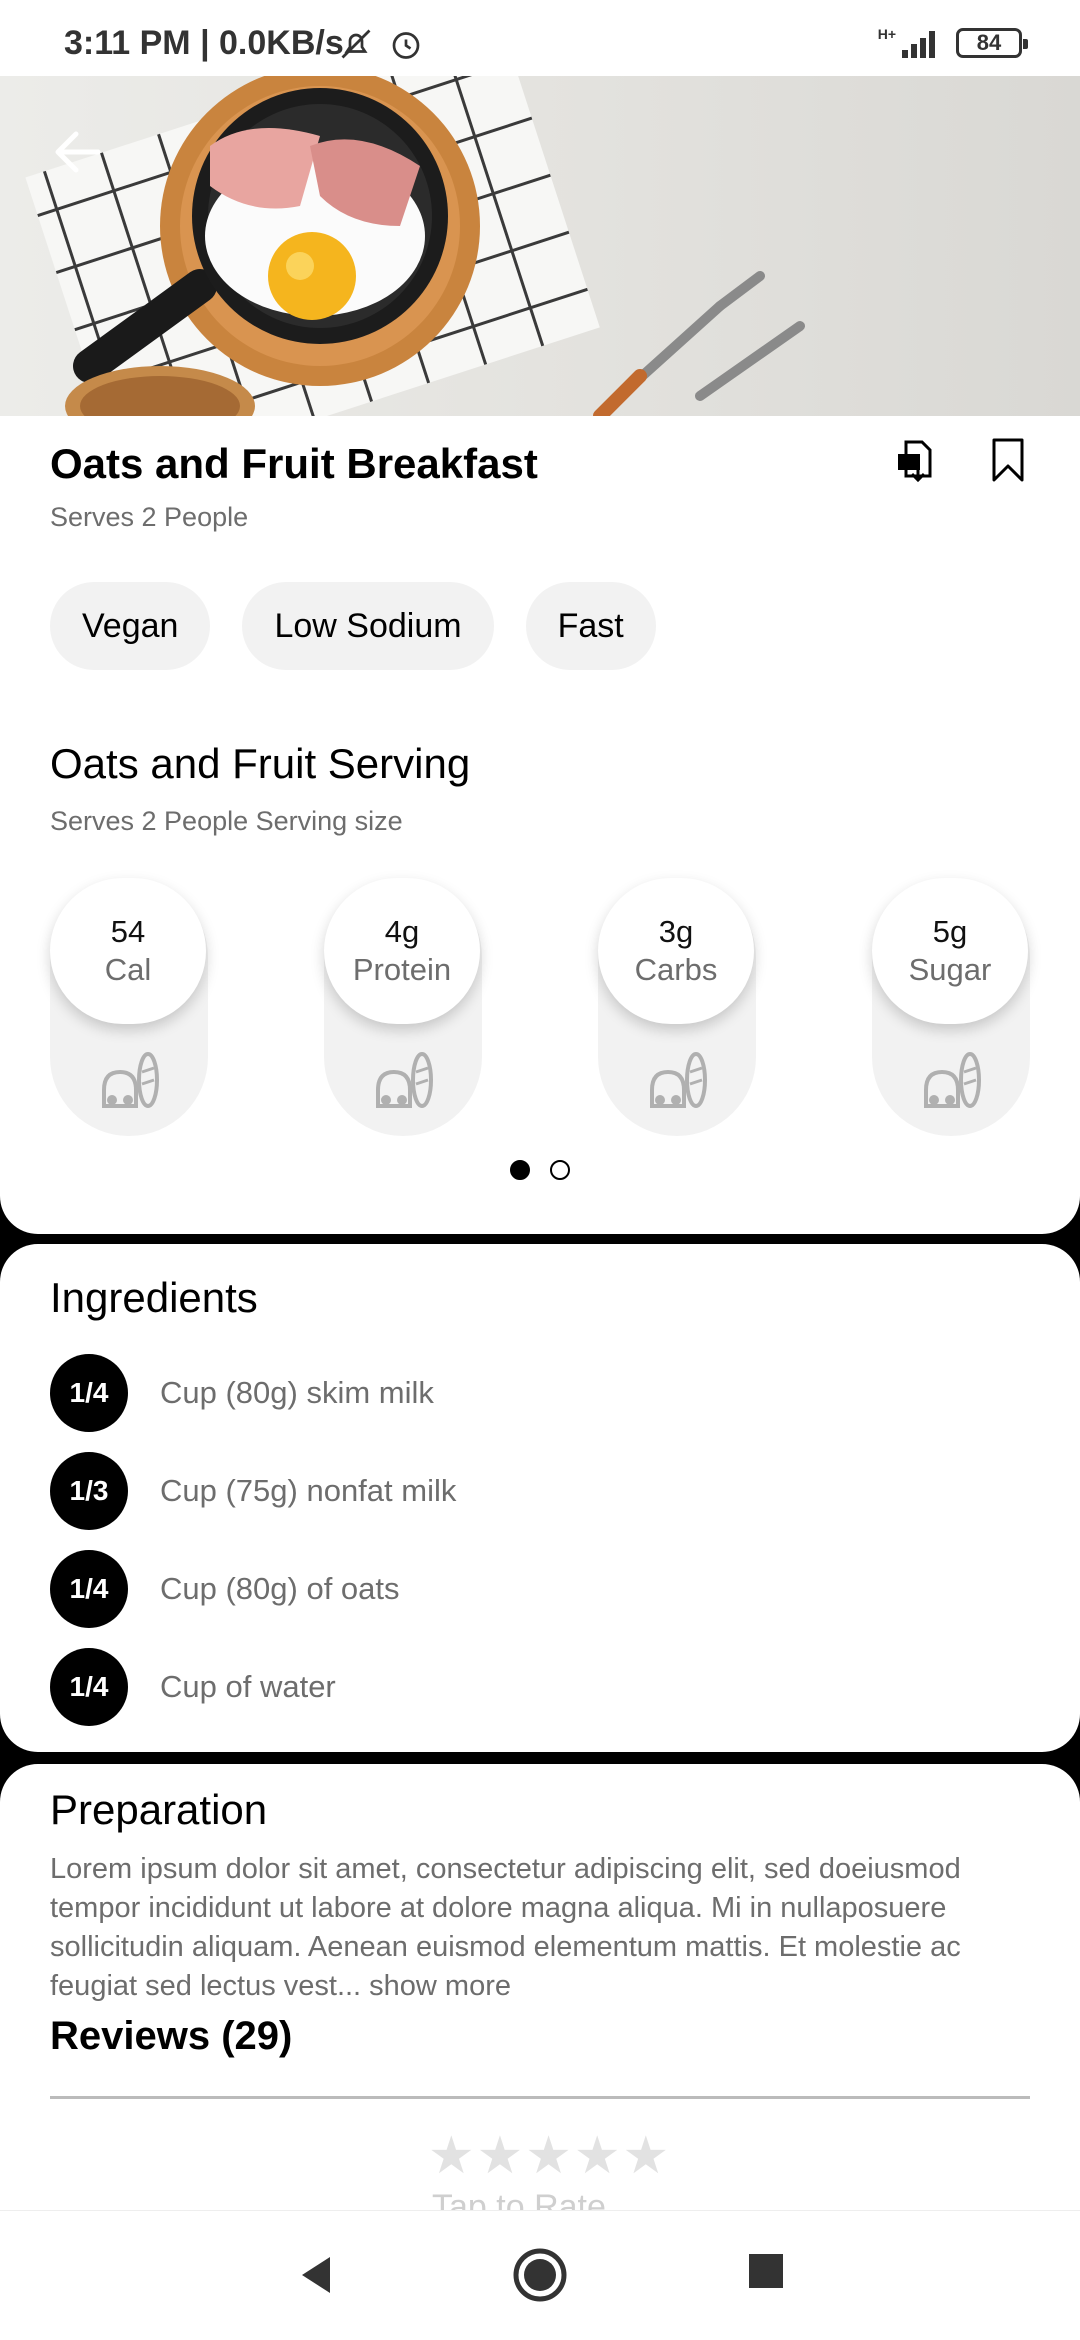 The width and height of the screenshot is (1080, 2340). What do you see at coordinates (159, 1809) in the screenshot?
I see `preparation-title: Preparation` at bounding box center [159, 1809].